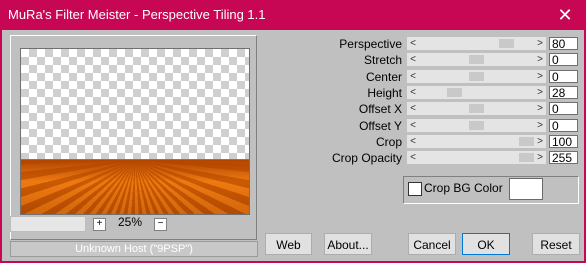 This screenshot has width=586, height=263. What do you see at coordinates (382, 60) in the screenshot?
I see `param-label: Stretch` at bounding box center [382, 60].